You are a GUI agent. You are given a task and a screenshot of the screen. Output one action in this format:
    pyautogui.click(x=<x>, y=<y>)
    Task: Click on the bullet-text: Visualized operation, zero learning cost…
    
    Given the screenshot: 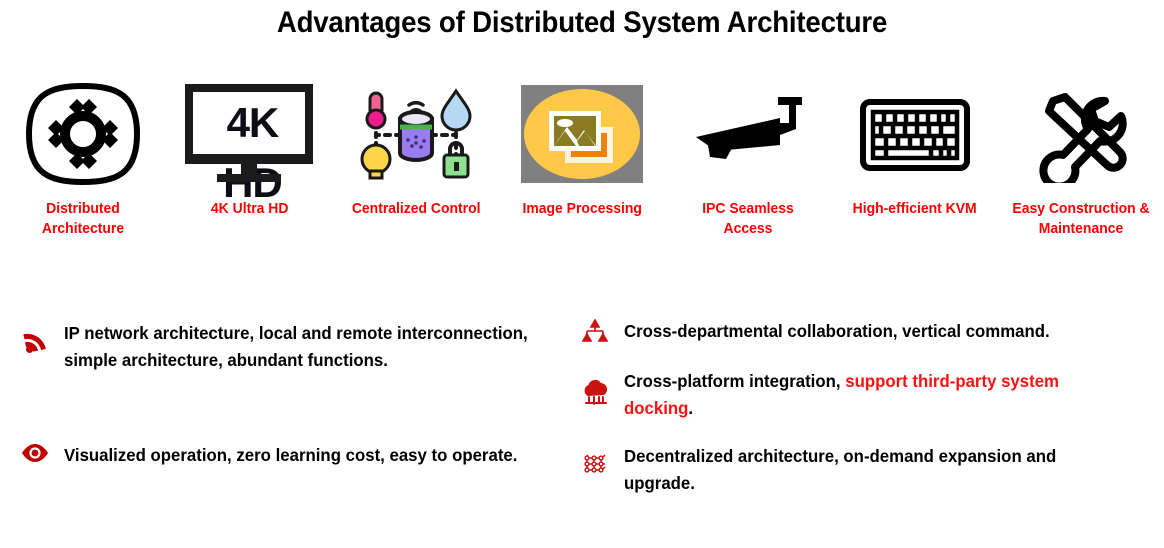 What is the action you would take?
    pyautogui.click(x=291, y=455)
    